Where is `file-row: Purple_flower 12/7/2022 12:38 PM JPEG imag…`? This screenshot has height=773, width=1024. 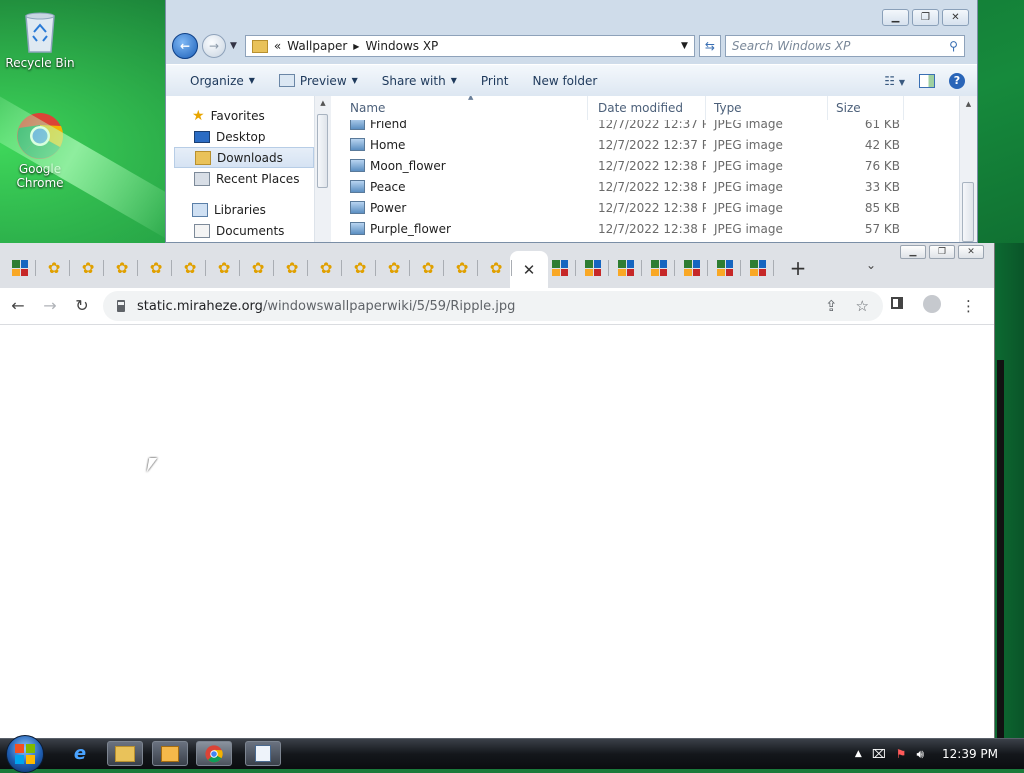
file-row: Purple_flower 12/7/2022 12:38 PM JPEG imag… is located at coordinates (645, 228).